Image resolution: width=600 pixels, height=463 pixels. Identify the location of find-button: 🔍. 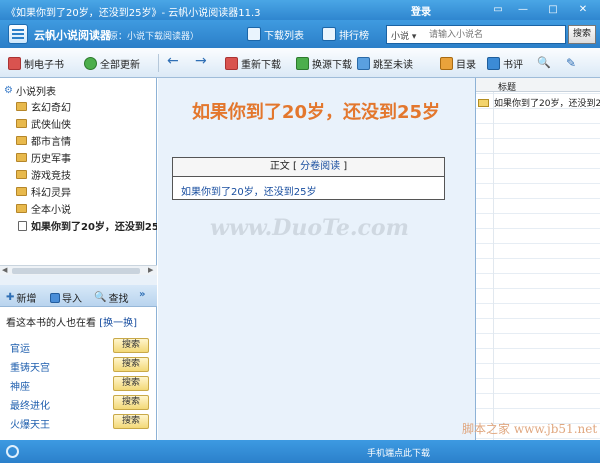
(544, 62).